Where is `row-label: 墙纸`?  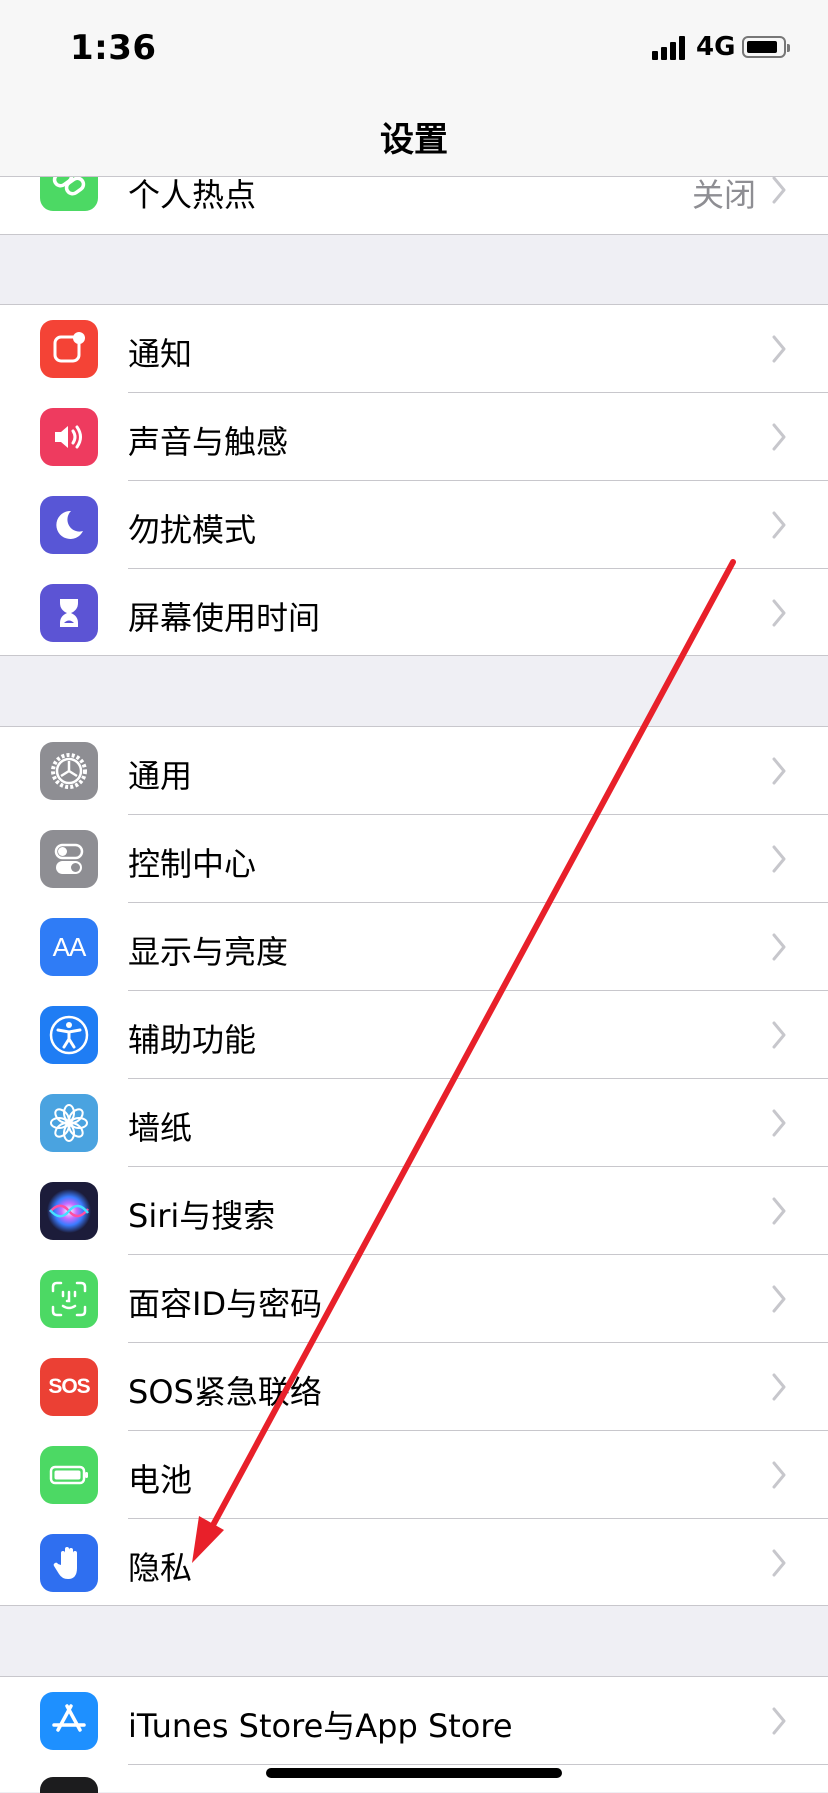
row-label: 墙纸 is located at coordinates (160, 1128).